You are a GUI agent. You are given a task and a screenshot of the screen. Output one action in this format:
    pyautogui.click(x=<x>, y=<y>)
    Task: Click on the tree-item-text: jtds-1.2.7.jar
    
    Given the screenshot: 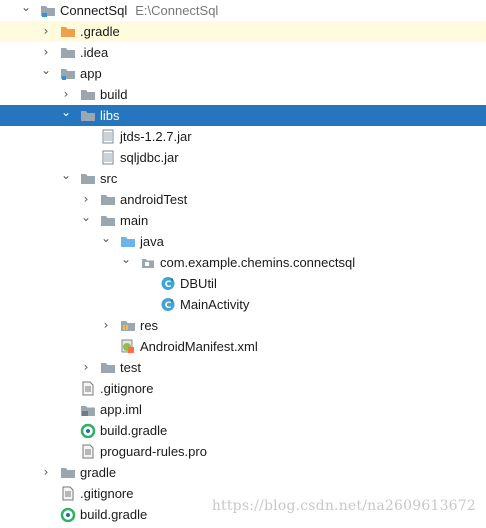 What is the action you would take?
    pyautogui.click(x=156, y=136)
    